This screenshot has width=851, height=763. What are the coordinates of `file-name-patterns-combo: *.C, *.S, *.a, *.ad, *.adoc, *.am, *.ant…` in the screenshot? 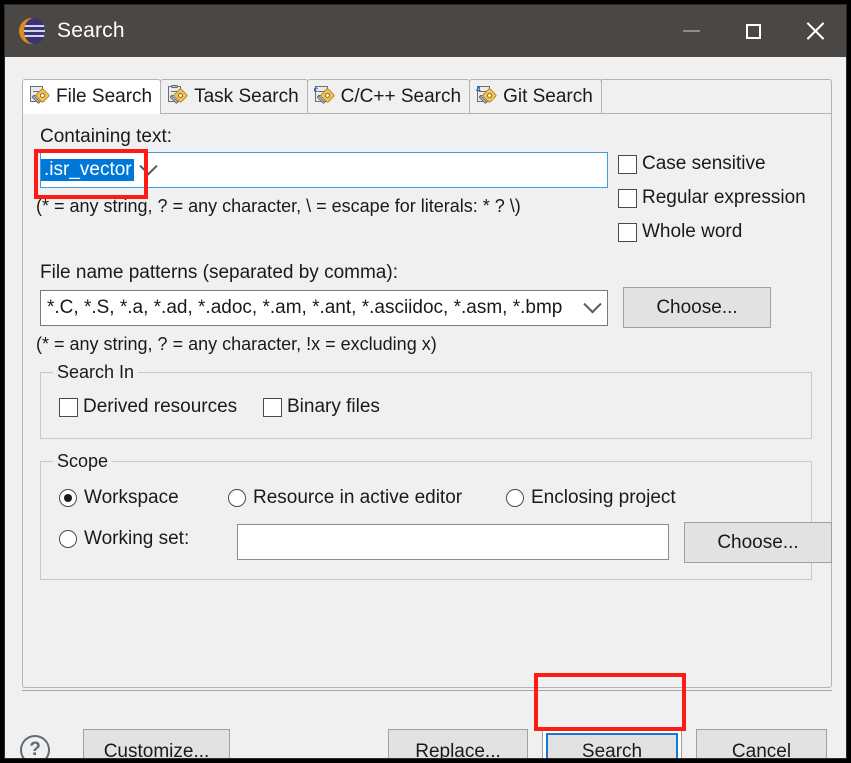 It's located at (324, 308).